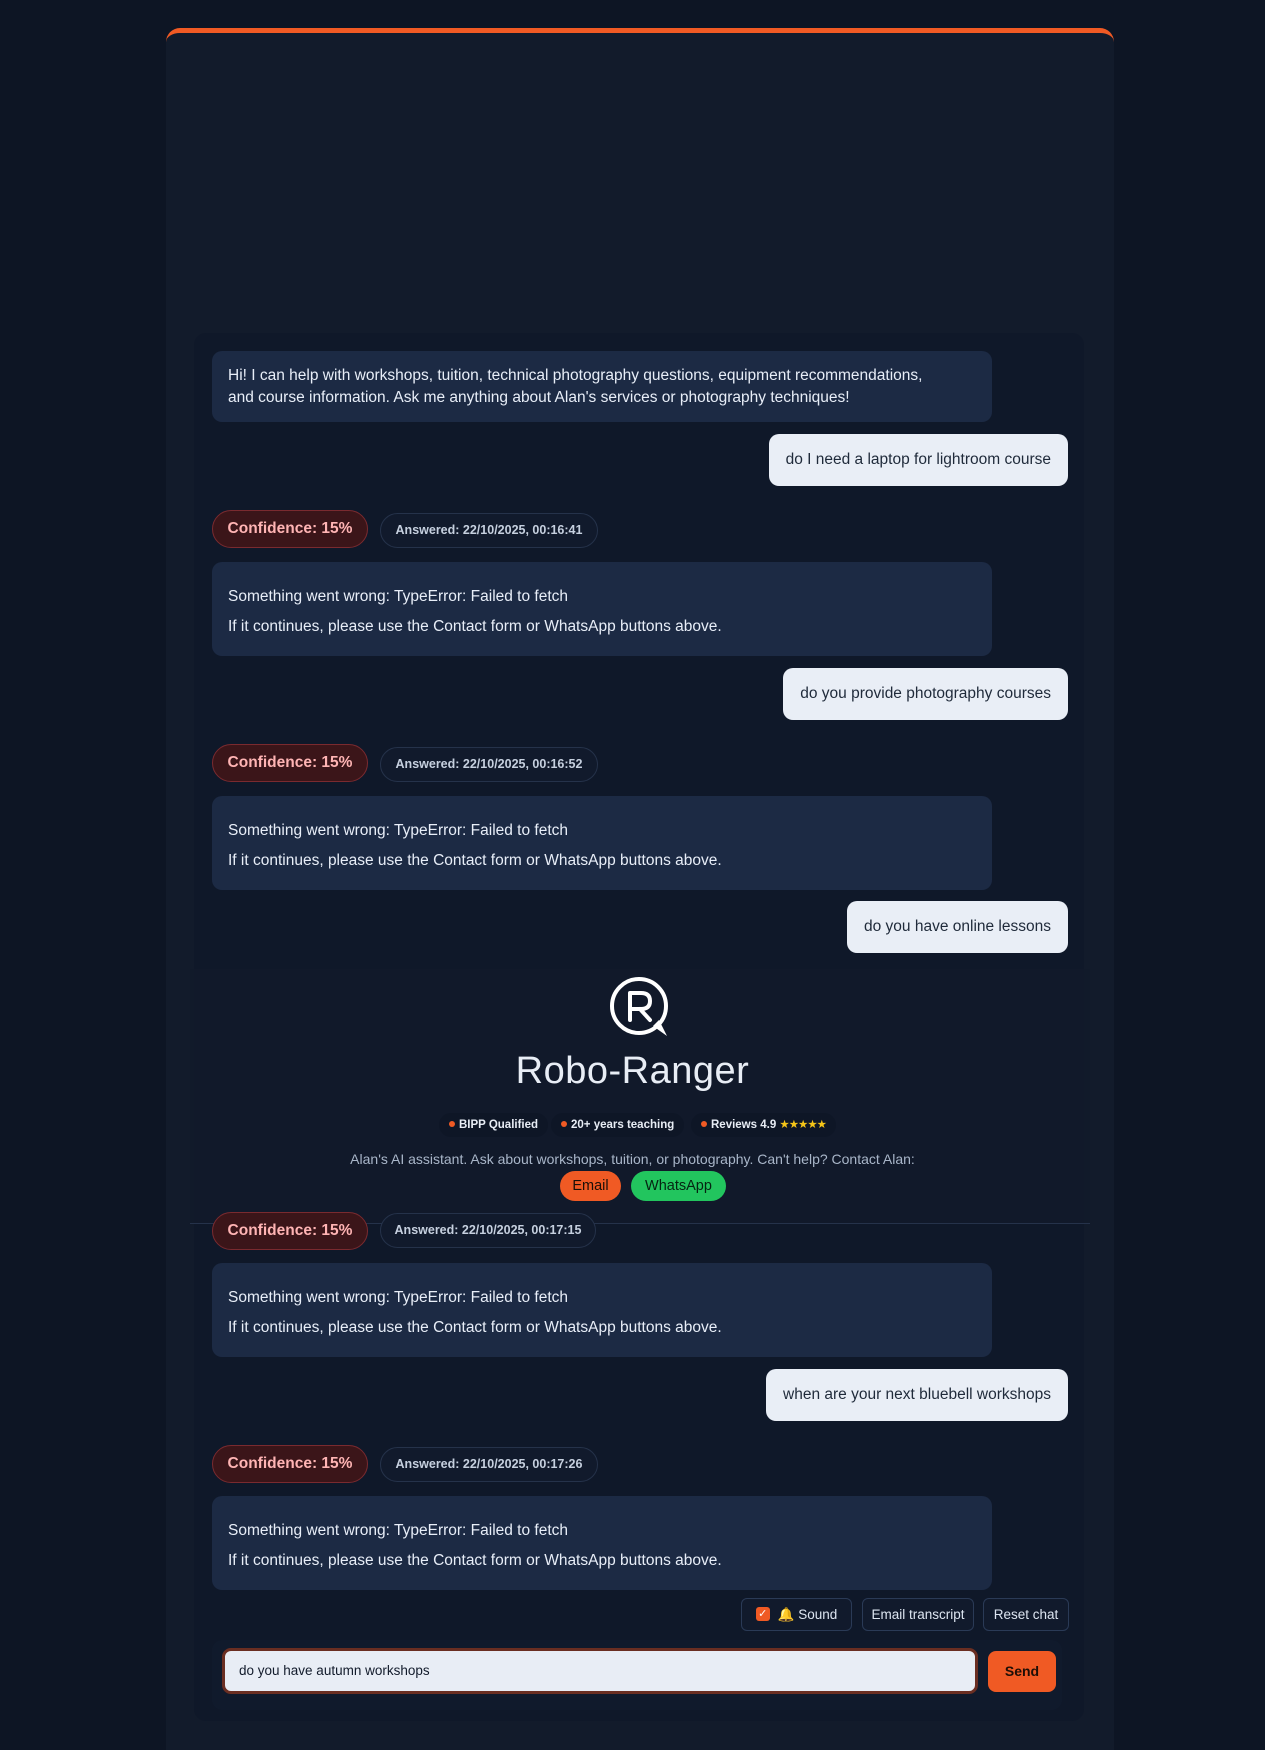 Image resolution: width=1265 pixels, height=1750 pixels. I want to click on user-message: when are your next bluebell workshops, so click(917, 1395).